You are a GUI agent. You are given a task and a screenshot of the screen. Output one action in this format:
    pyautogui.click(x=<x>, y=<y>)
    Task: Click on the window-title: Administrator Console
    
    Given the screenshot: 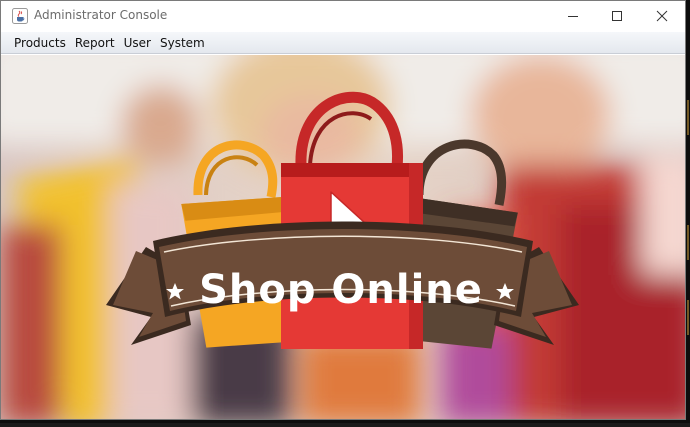 What is the action you would take?
    pyautogui.click(x=101, y=15)
    